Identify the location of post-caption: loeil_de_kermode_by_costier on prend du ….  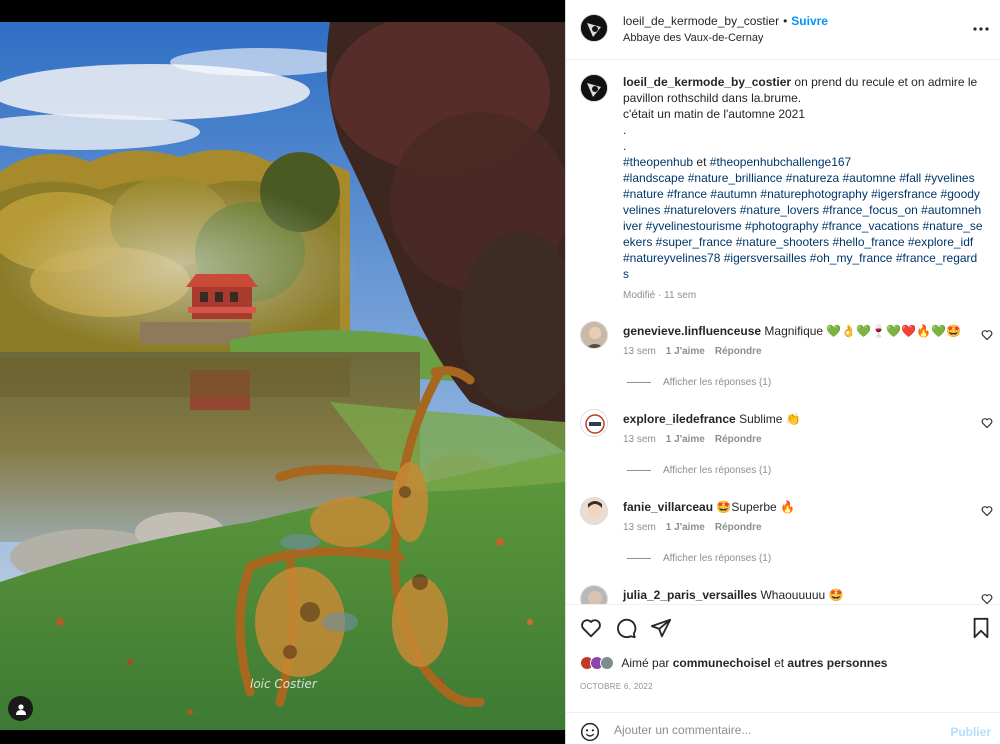
(803, 189).